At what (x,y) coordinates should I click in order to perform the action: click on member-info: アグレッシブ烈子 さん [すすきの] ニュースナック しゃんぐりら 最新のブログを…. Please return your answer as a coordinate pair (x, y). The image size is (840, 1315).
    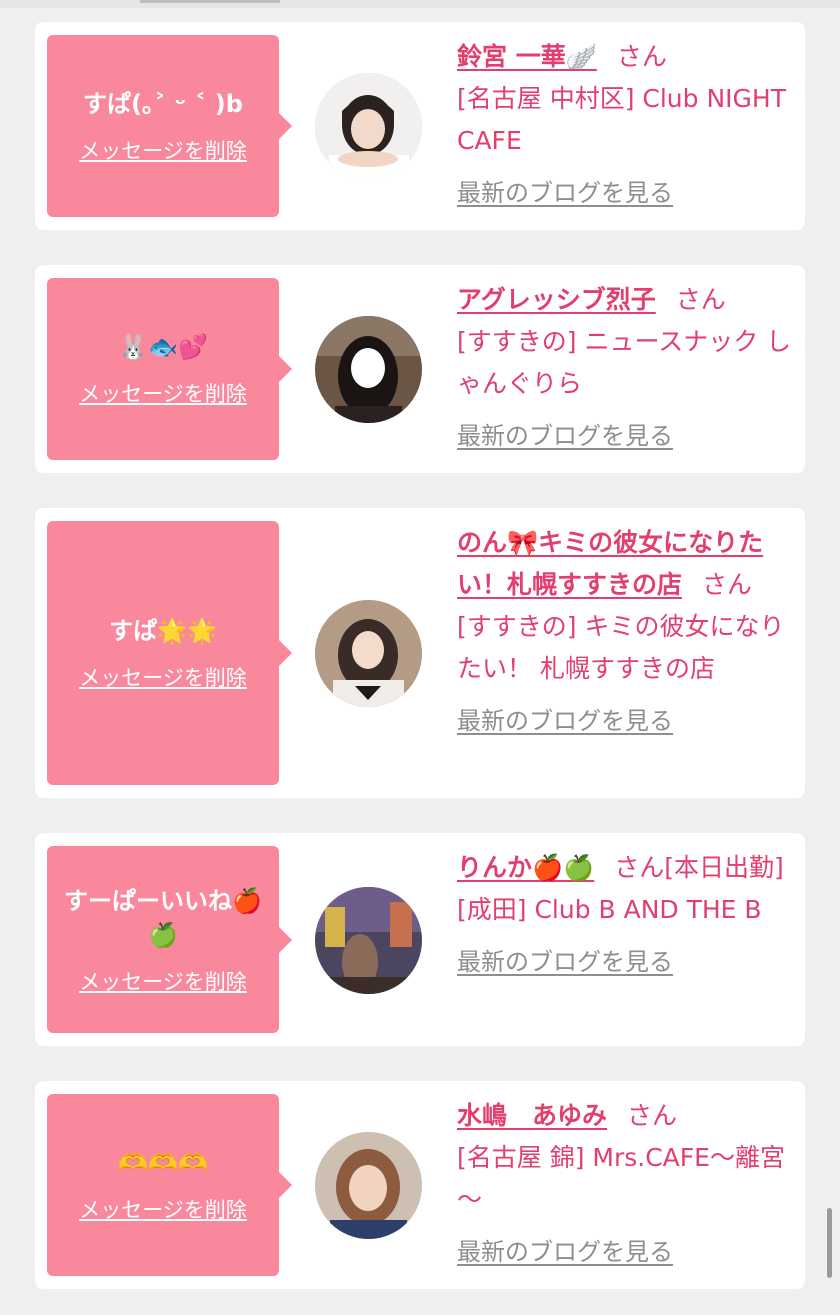
    Looking at the image, I should click on (624, 368).